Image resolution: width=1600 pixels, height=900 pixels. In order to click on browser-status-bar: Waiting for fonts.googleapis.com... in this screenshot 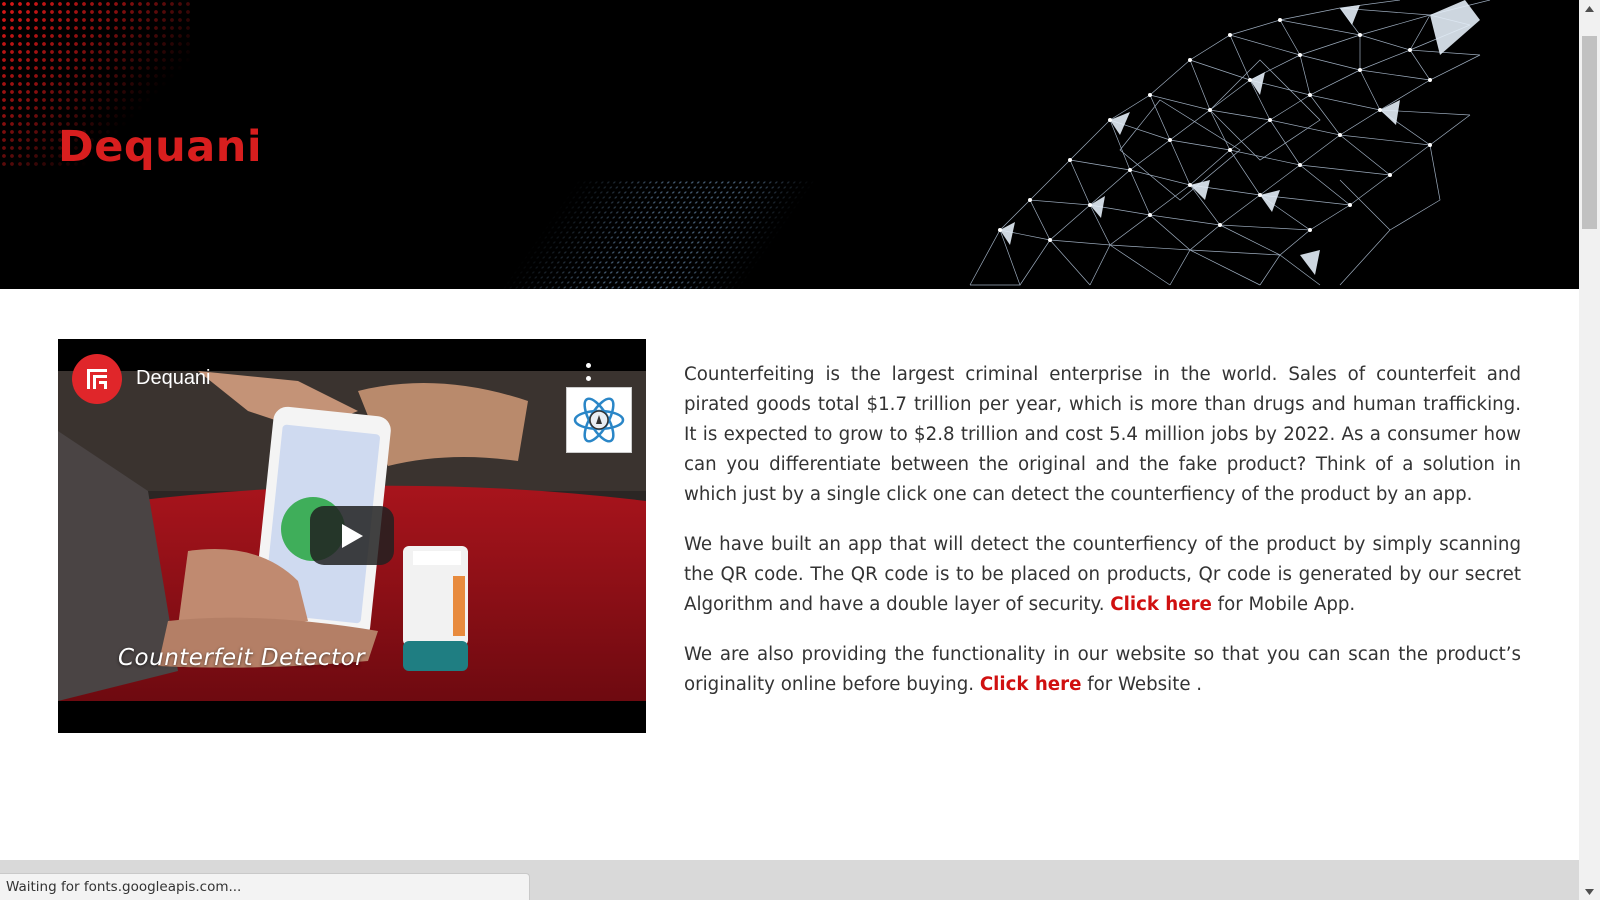, I will do `click(265, 886)`.